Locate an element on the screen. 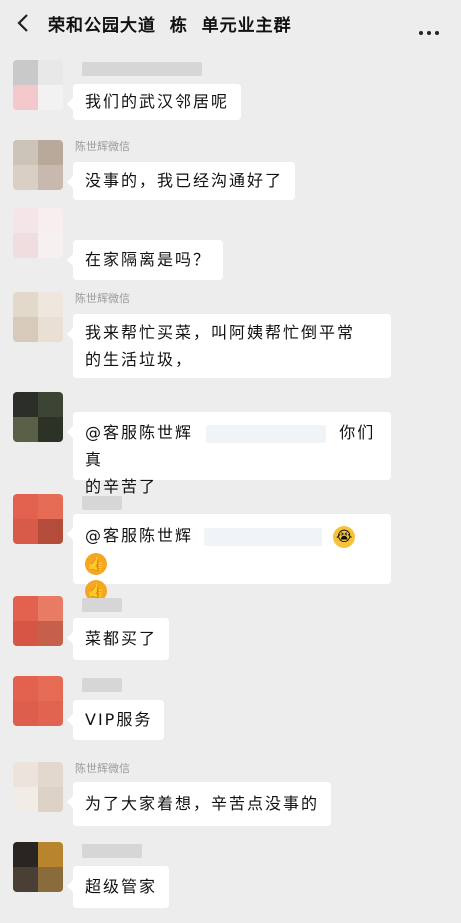 The image size is (461, 923). message-bubble: 为了大家着想，辛苦点没事的 is located at coordinates (199, 804).